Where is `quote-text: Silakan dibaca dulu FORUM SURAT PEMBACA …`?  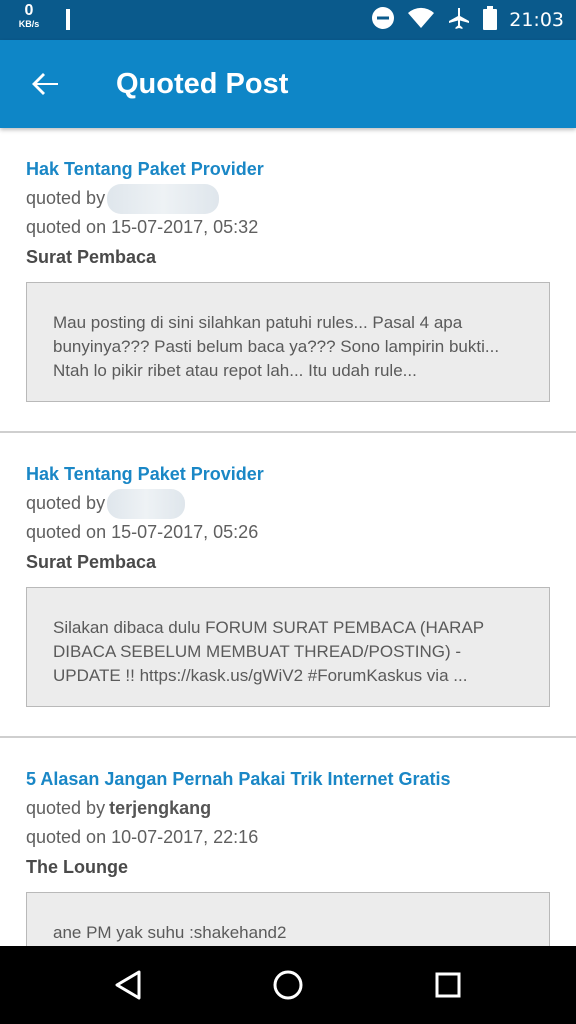
quote-text: Silakan dibaca dulu FORUM SURAT PEMBACA … is located at coordinates (268, 651).